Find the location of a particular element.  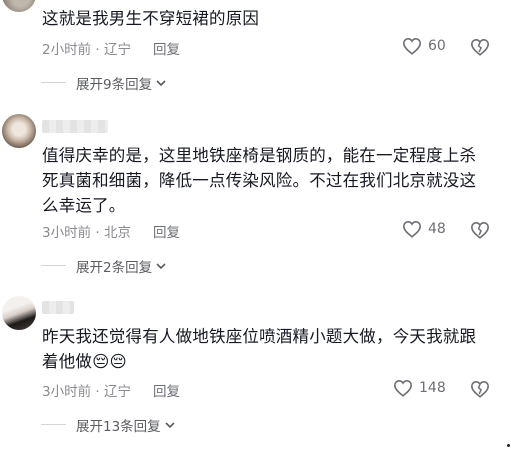

comment-location: 北京 is located at coordinates (117, 233).